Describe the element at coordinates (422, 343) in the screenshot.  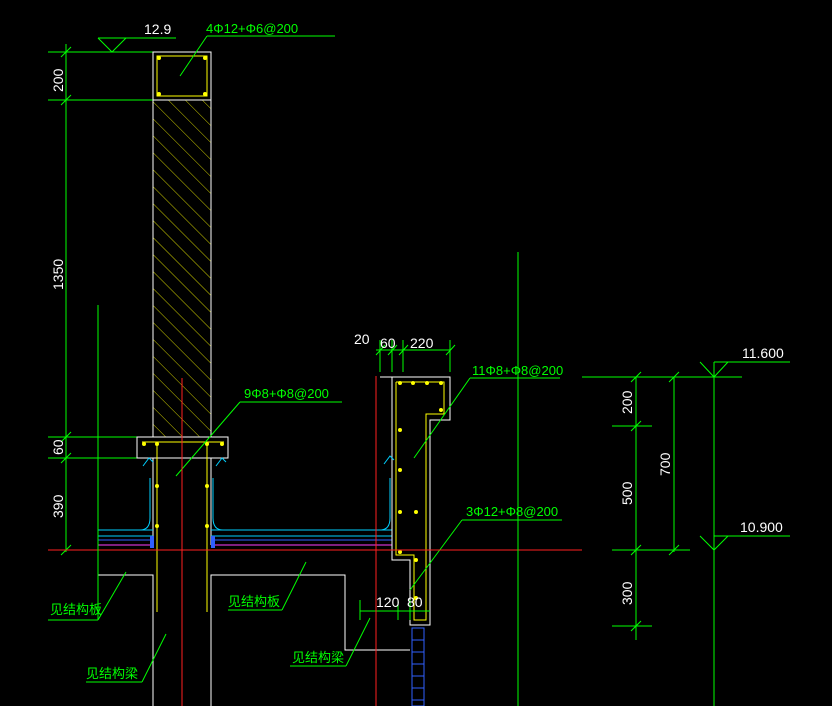
I see `dim-220: 220` at that location.